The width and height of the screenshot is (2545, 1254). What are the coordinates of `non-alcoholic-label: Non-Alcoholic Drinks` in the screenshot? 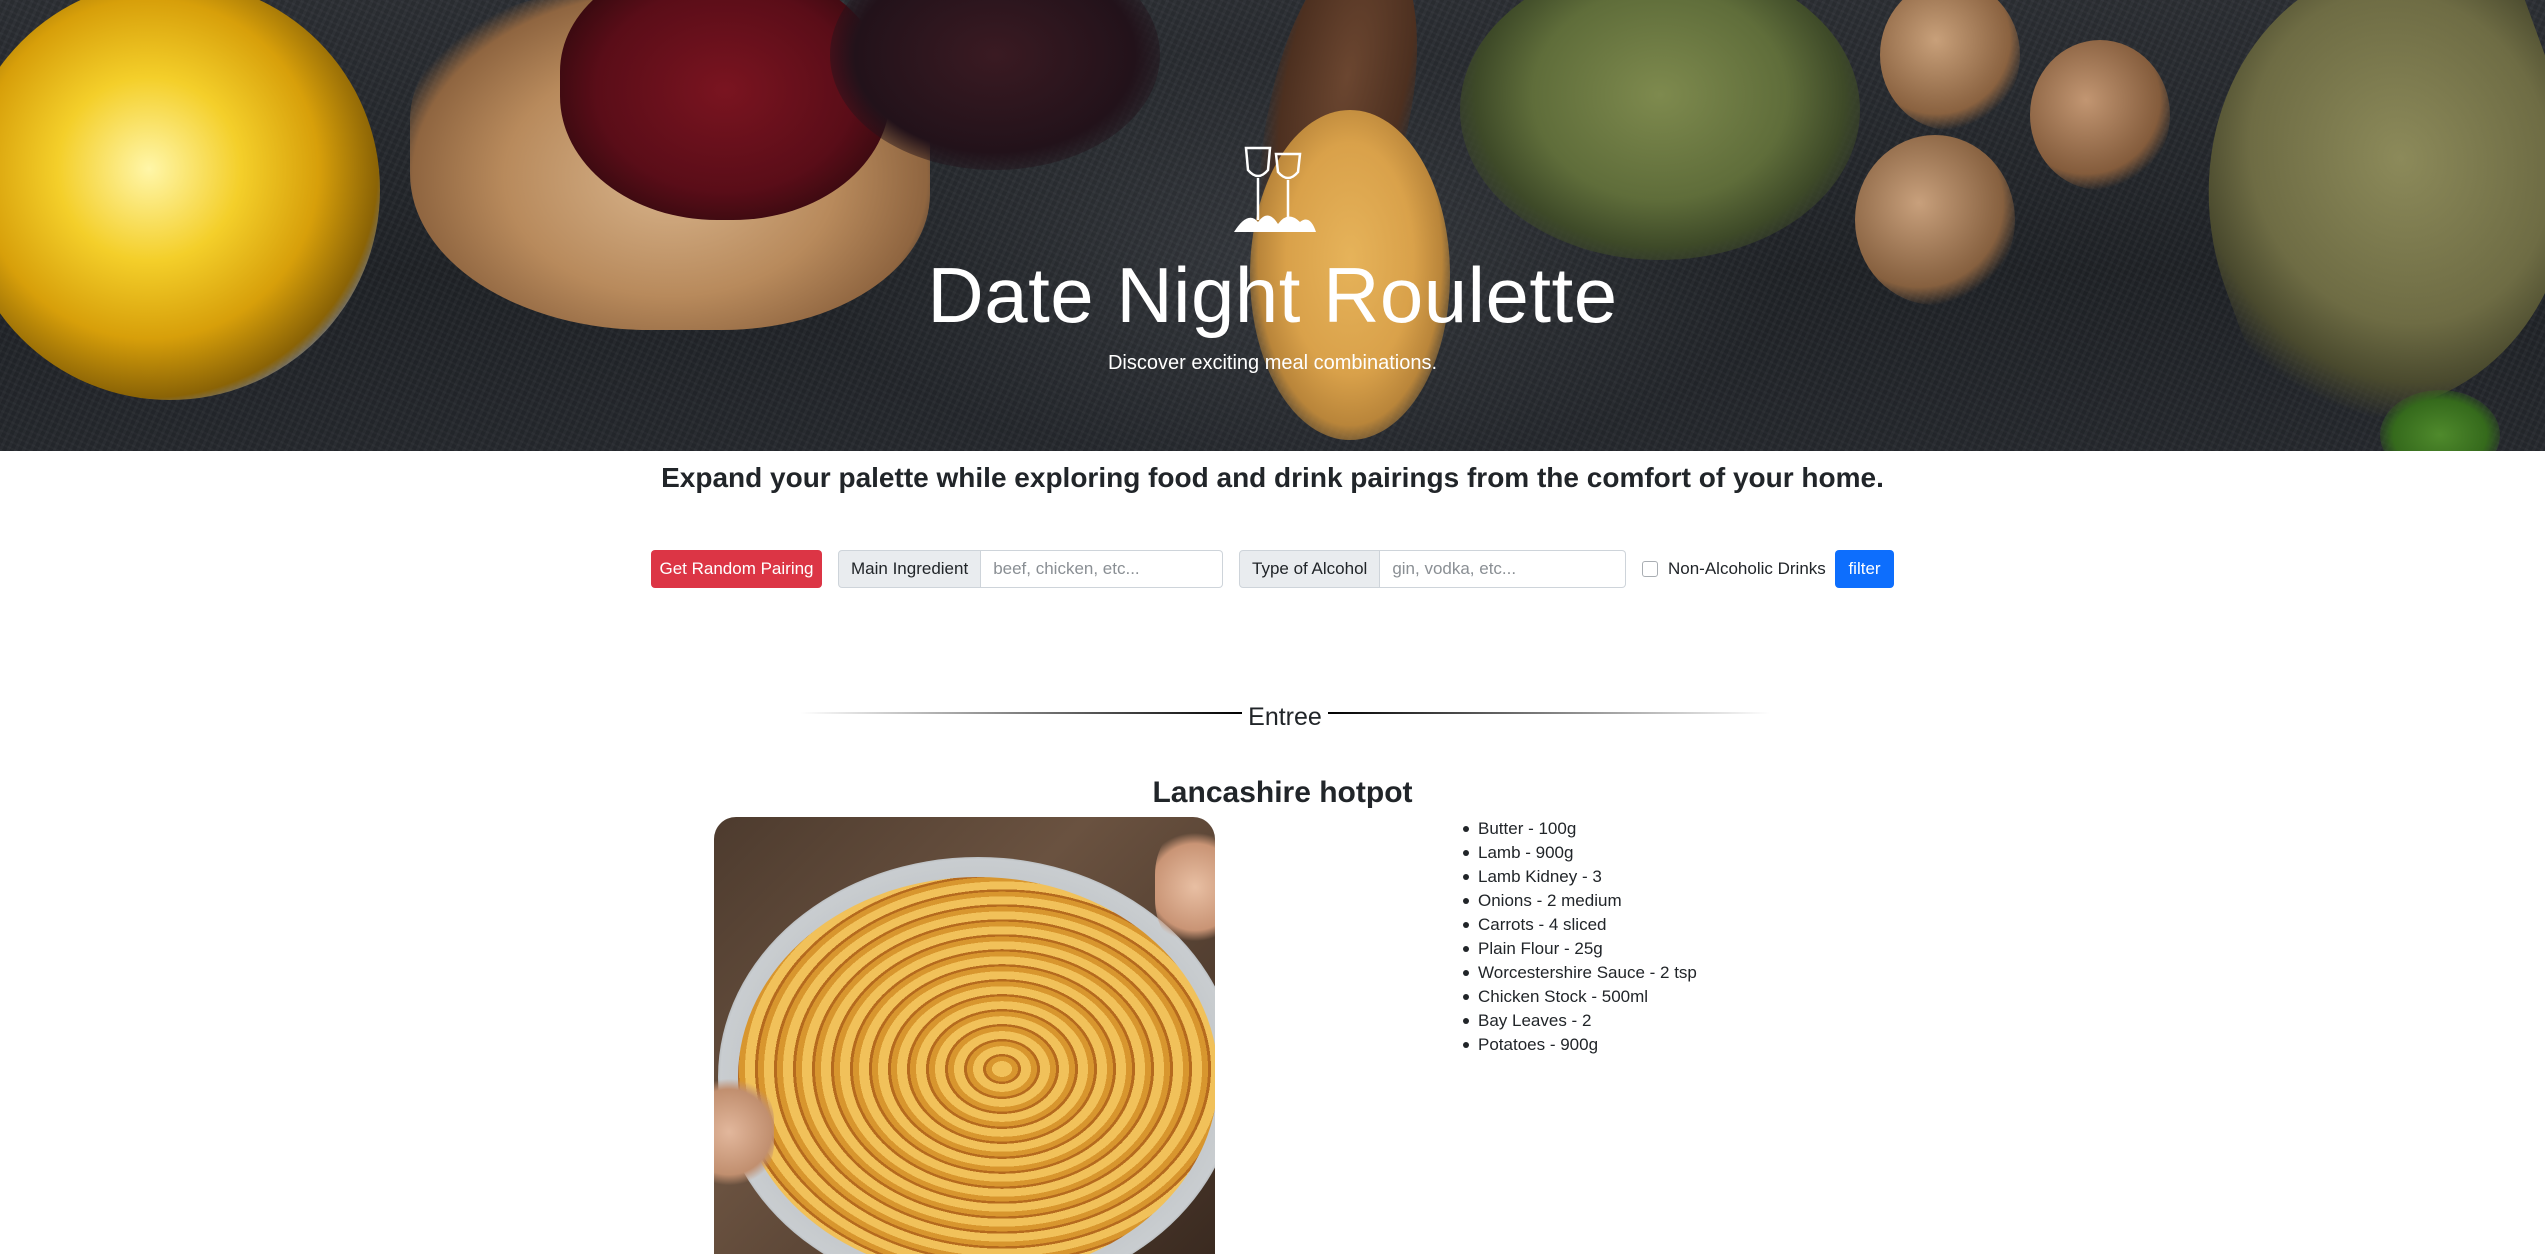 It's located at (1747, 568).